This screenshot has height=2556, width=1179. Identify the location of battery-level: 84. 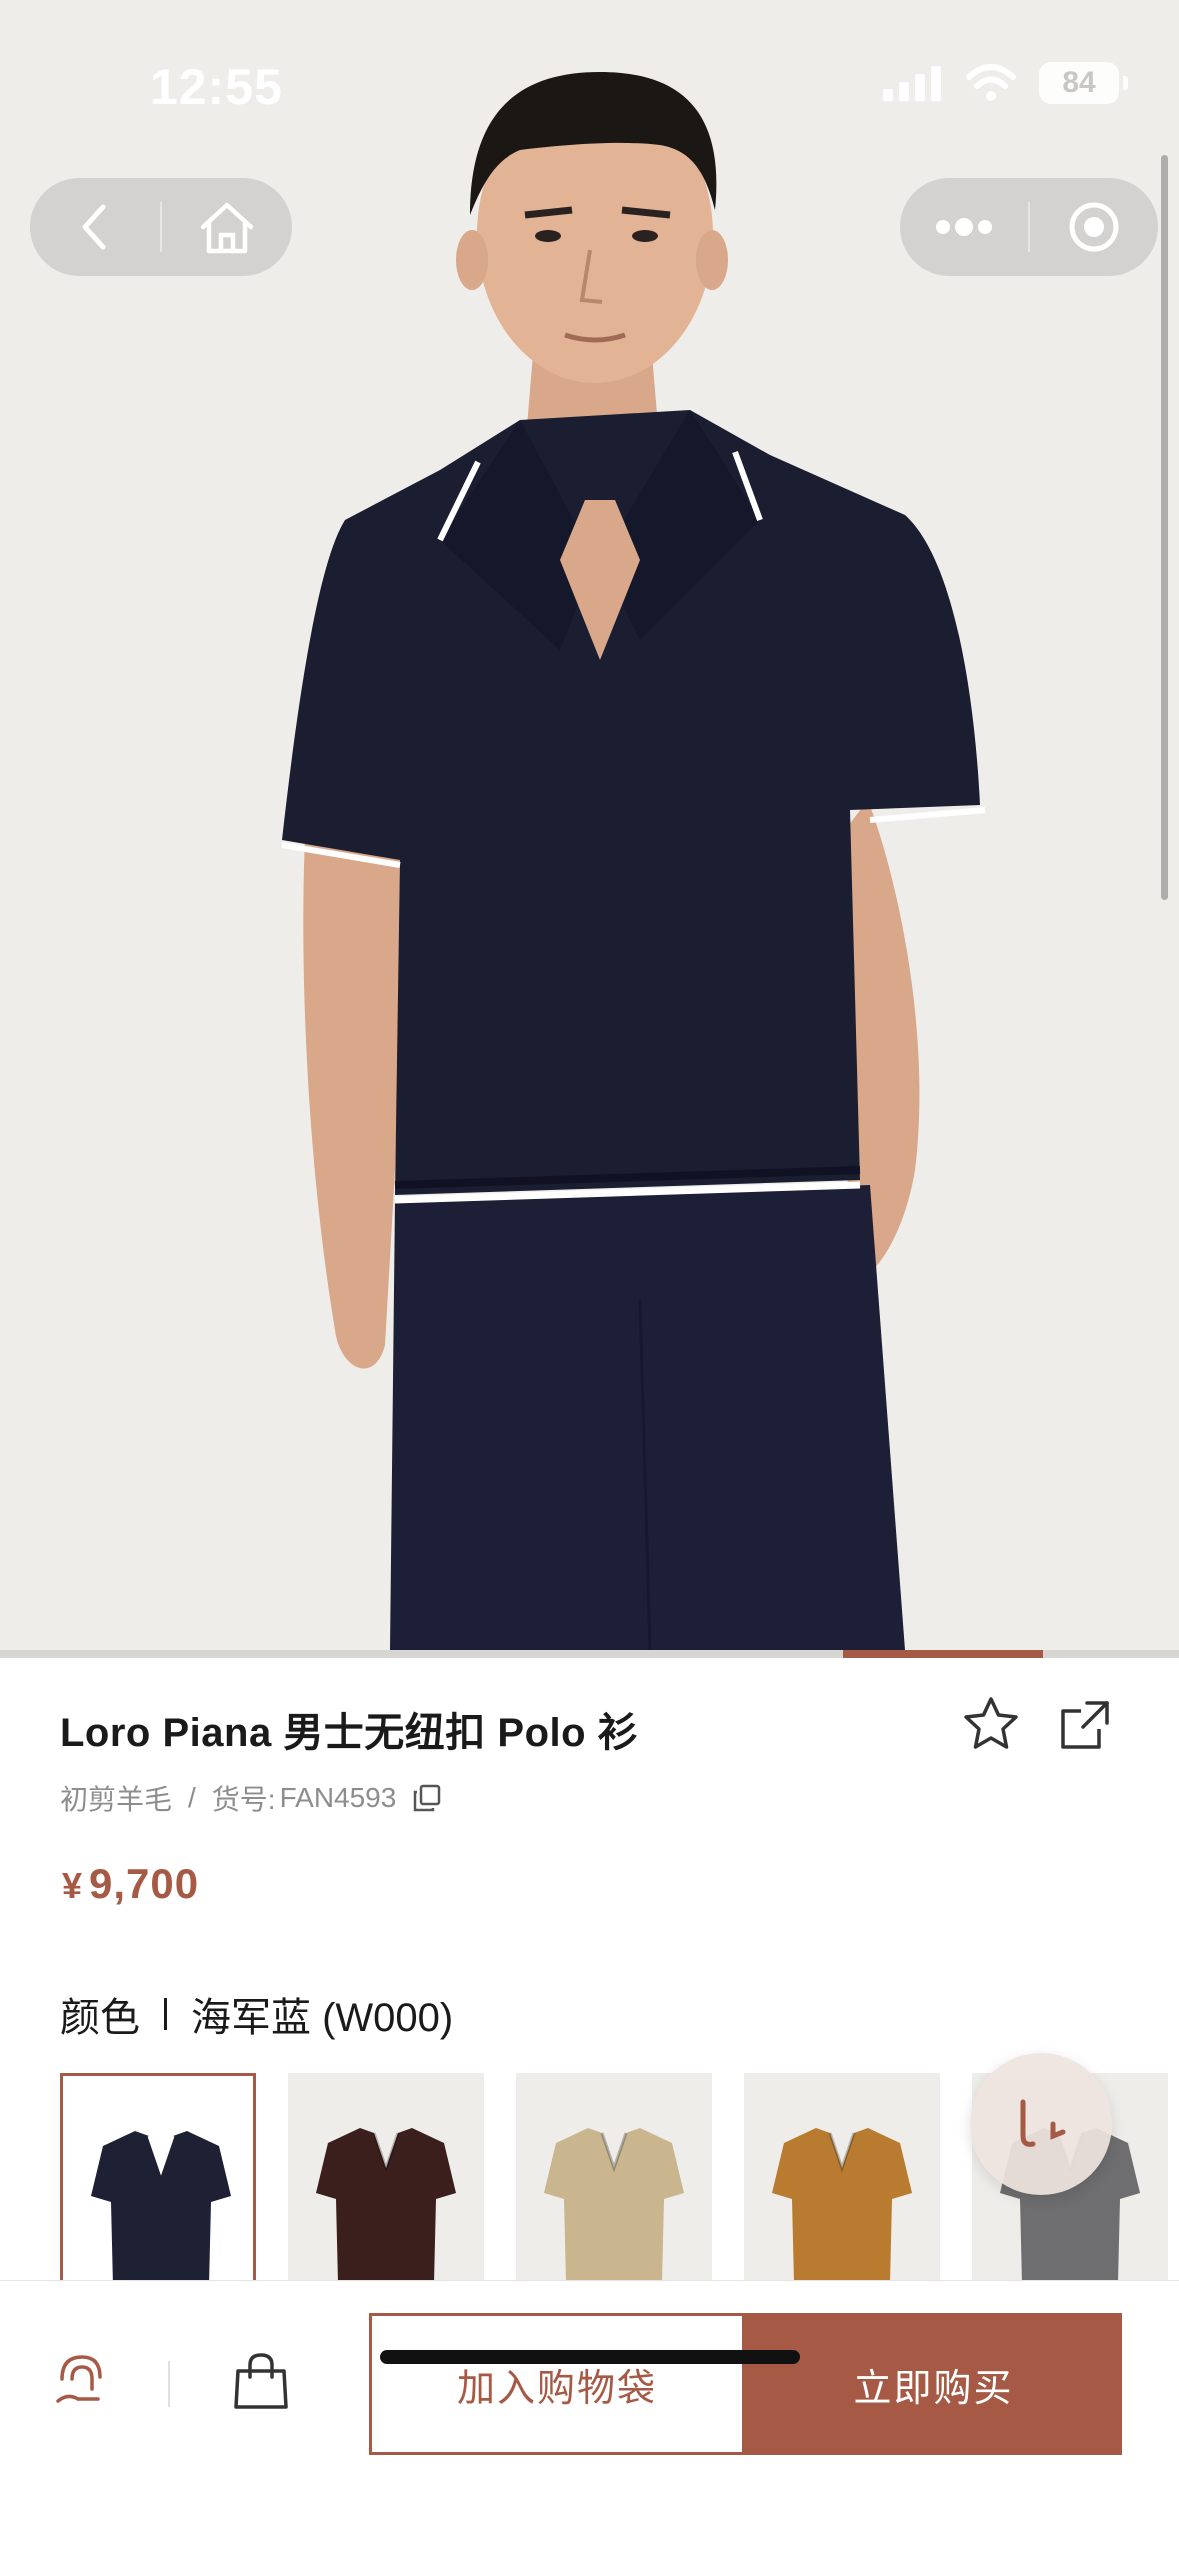
(1079, 82).